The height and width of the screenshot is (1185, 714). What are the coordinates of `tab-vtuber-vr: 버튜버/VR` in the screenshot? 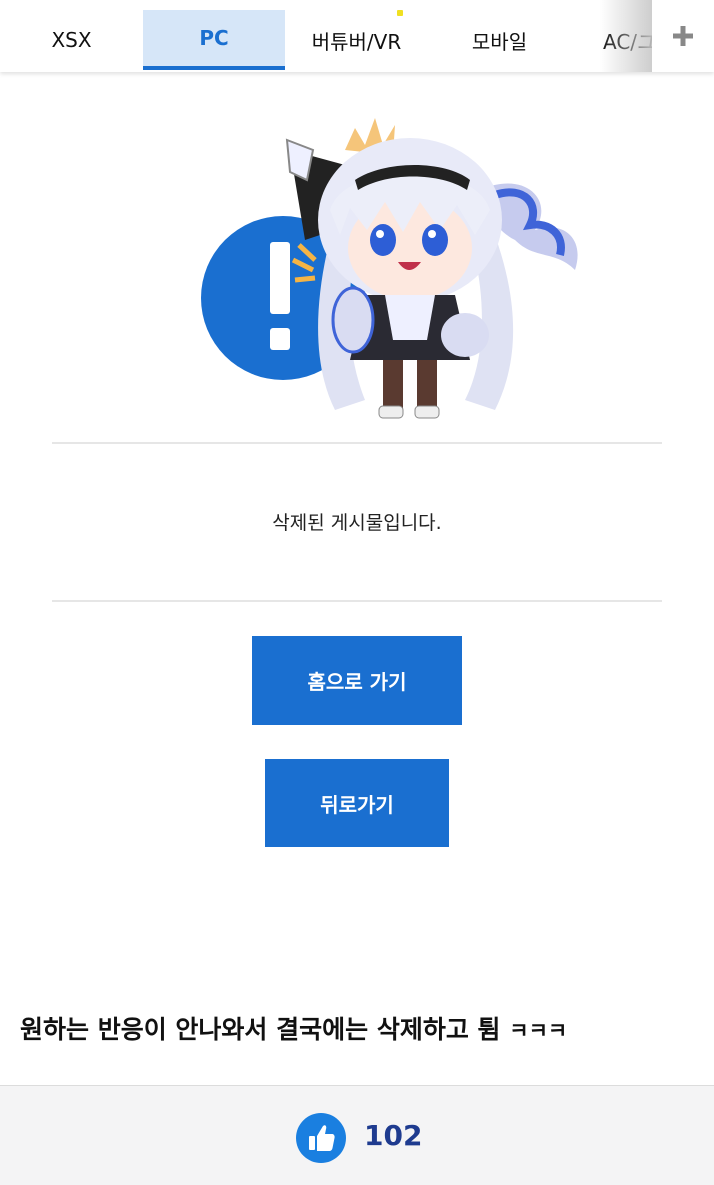 It's located at (356, 40).